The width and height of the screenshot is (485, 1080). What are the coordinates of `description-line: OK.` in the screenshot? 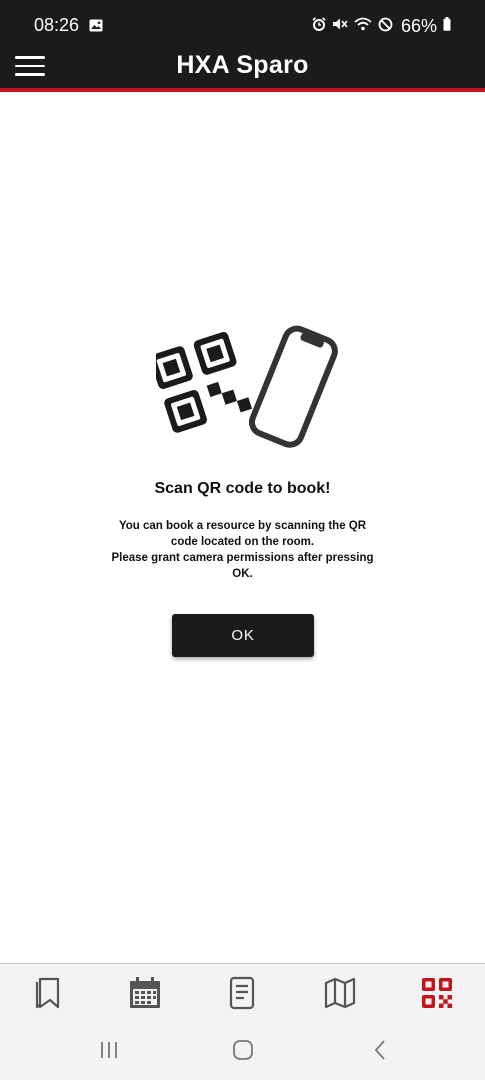 It's located at (242, 574).